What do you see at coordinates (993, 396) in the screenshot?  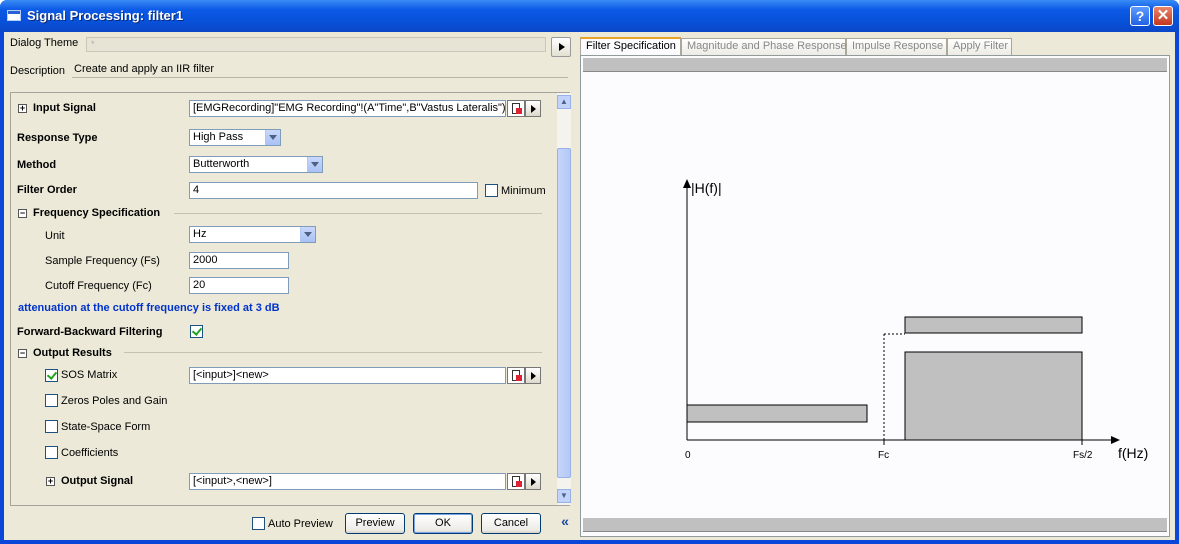 I see `passband-region` at bounding box center [993, 396].